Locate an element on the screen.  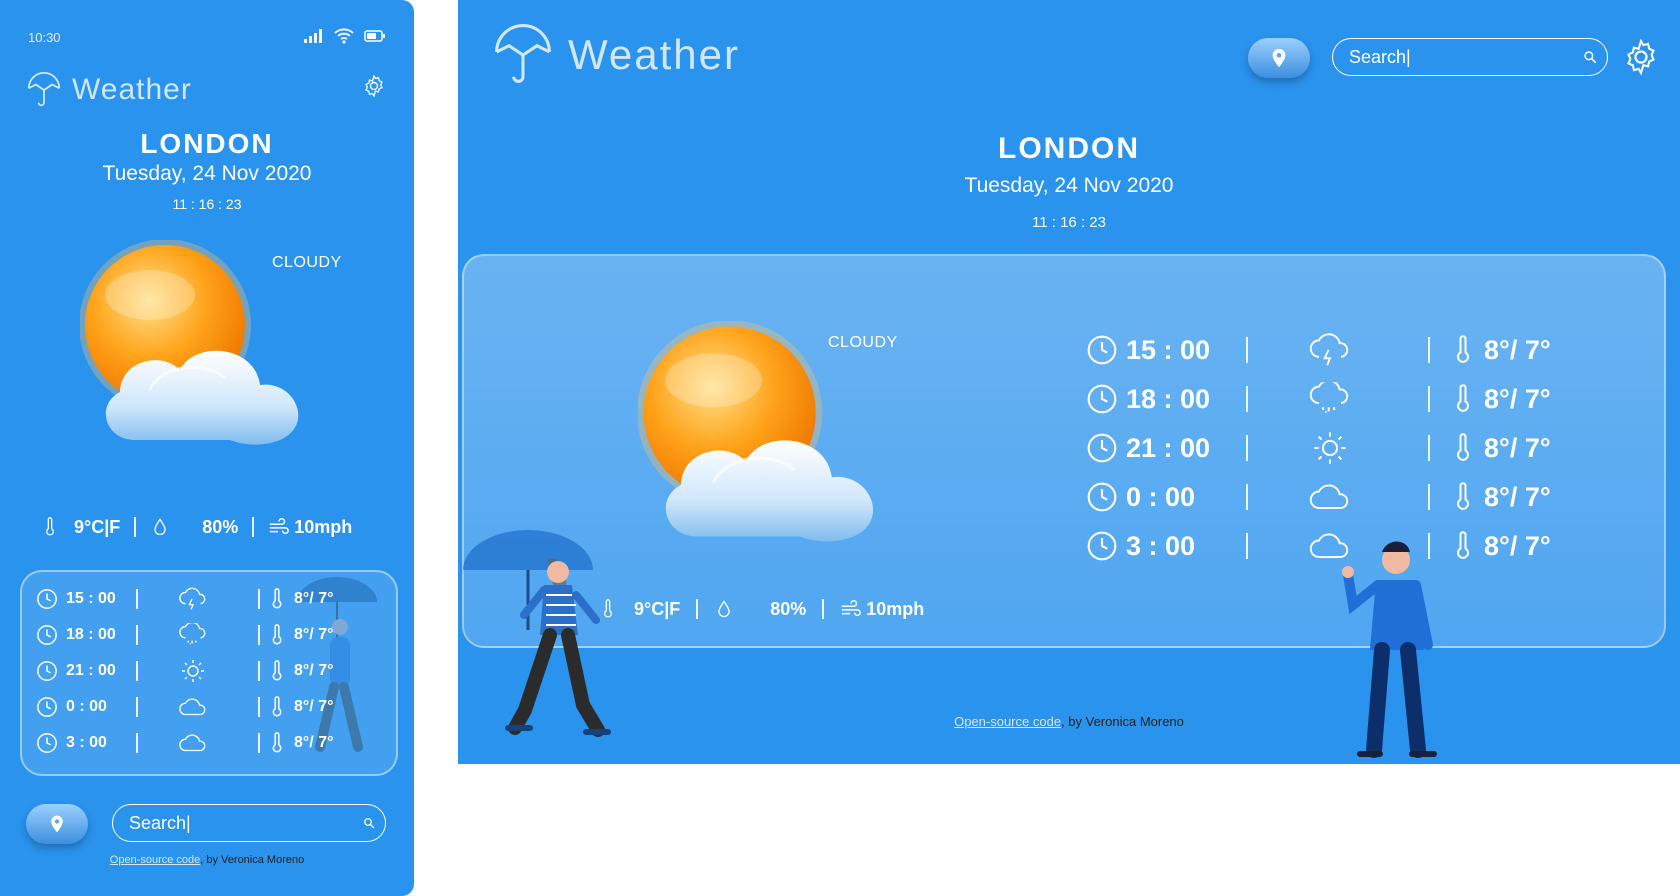
forecast-row: 0 : 00 8°/ 7° is located at coordinates (206, 707).